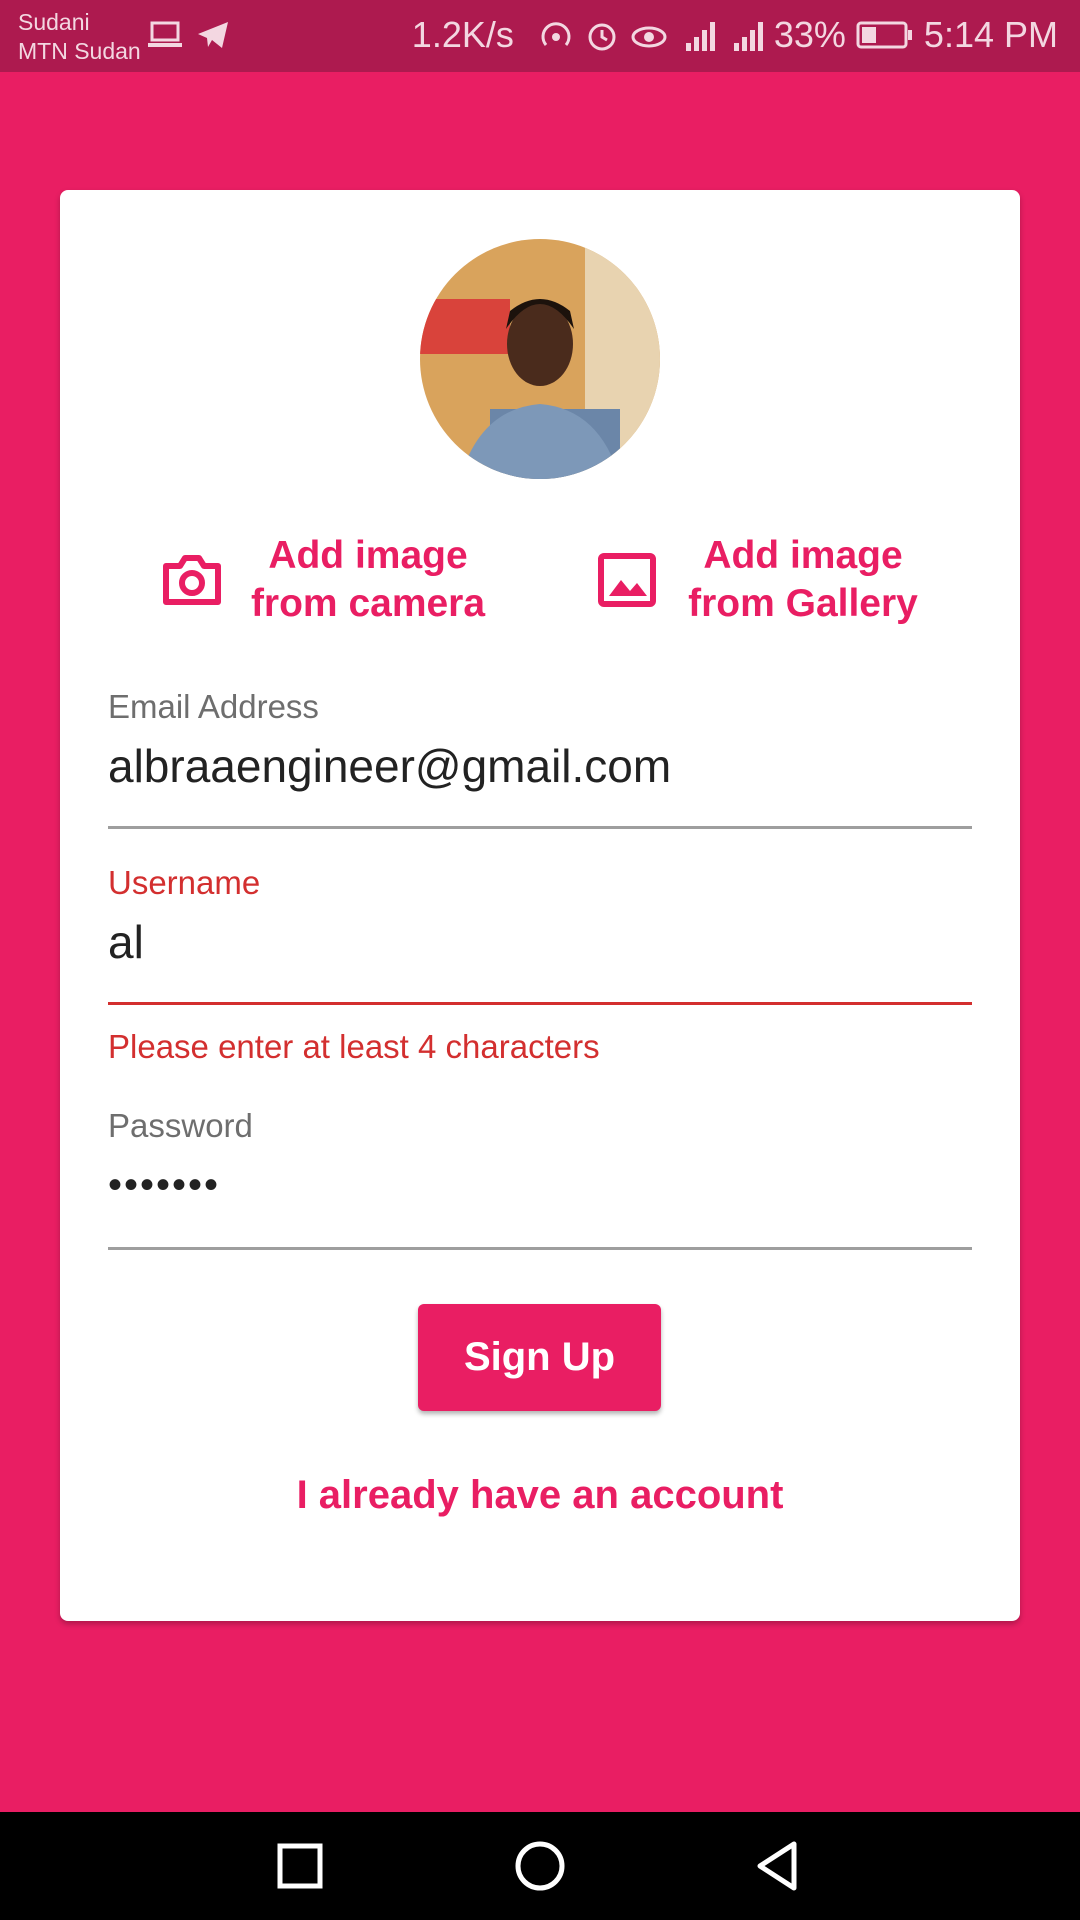 This screenshot has height=1920, width=1080. What do you see at coordinates (602, 37) in the screenshot?
I see `alarm-icon` at bounding box center [602, 37].